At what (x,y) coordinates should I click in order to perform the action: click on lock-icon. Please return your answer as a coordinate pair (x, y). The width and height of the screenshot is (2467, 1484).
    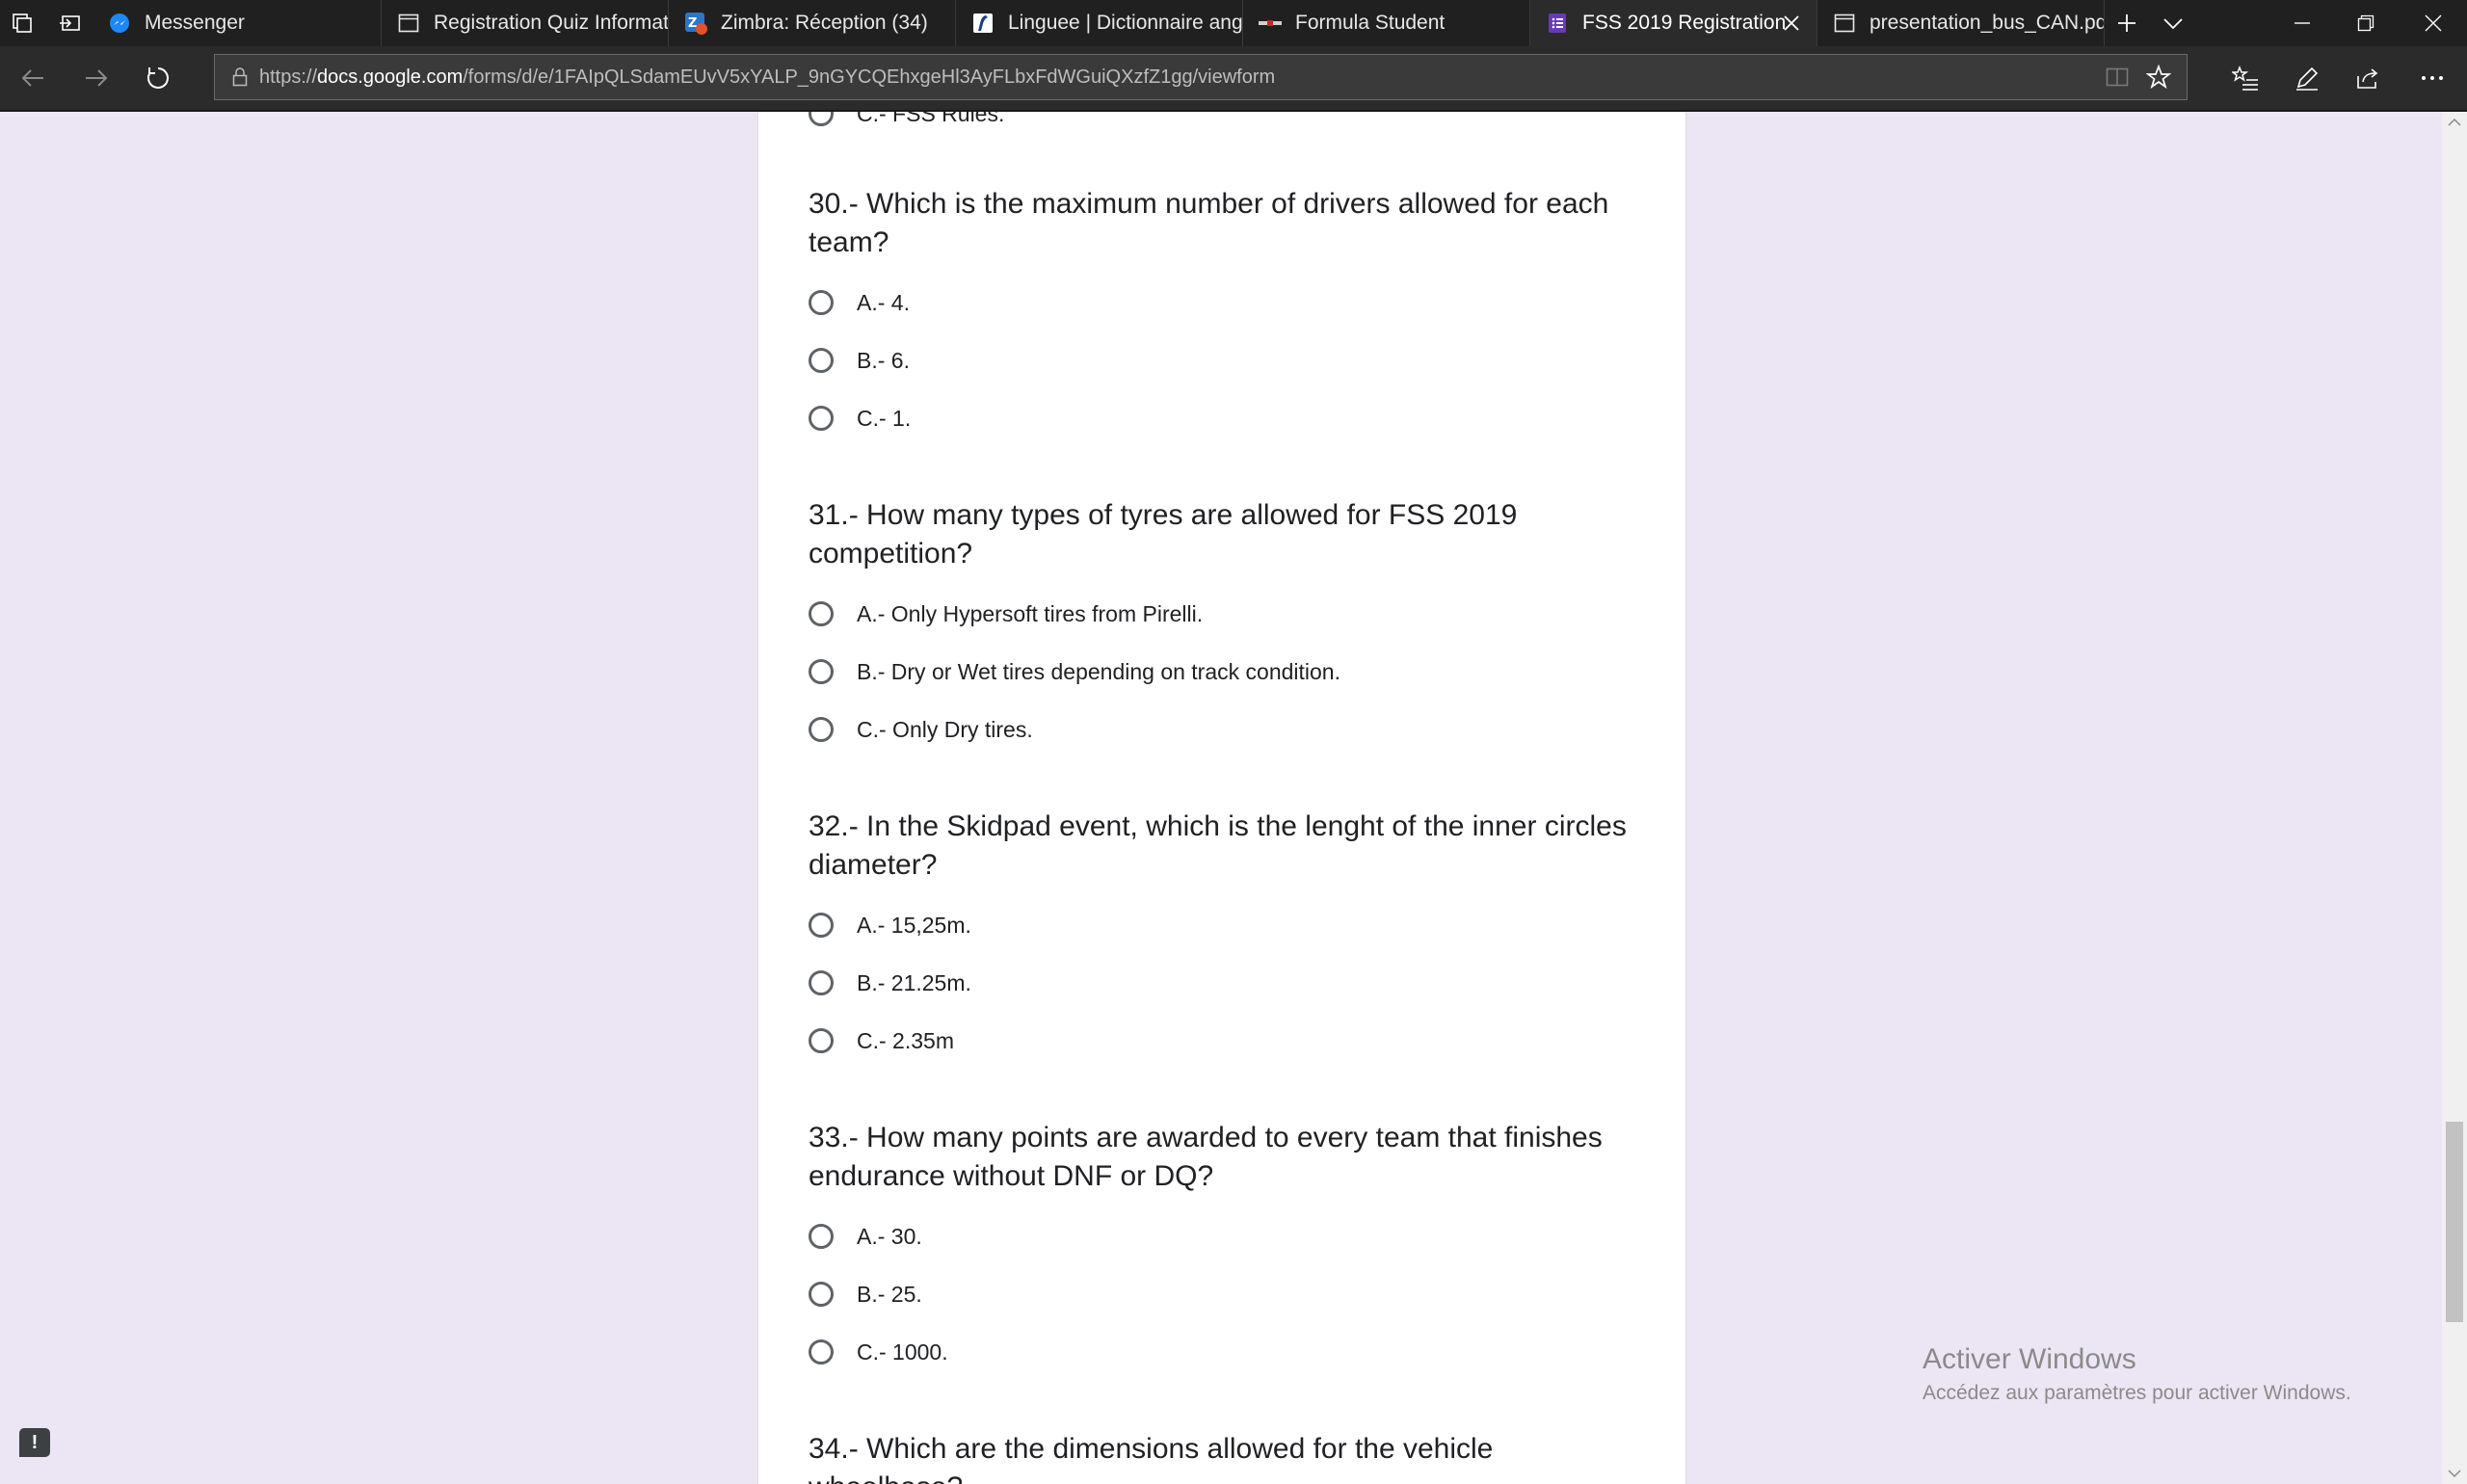
    Looking at the image, I should click on (240, 77).